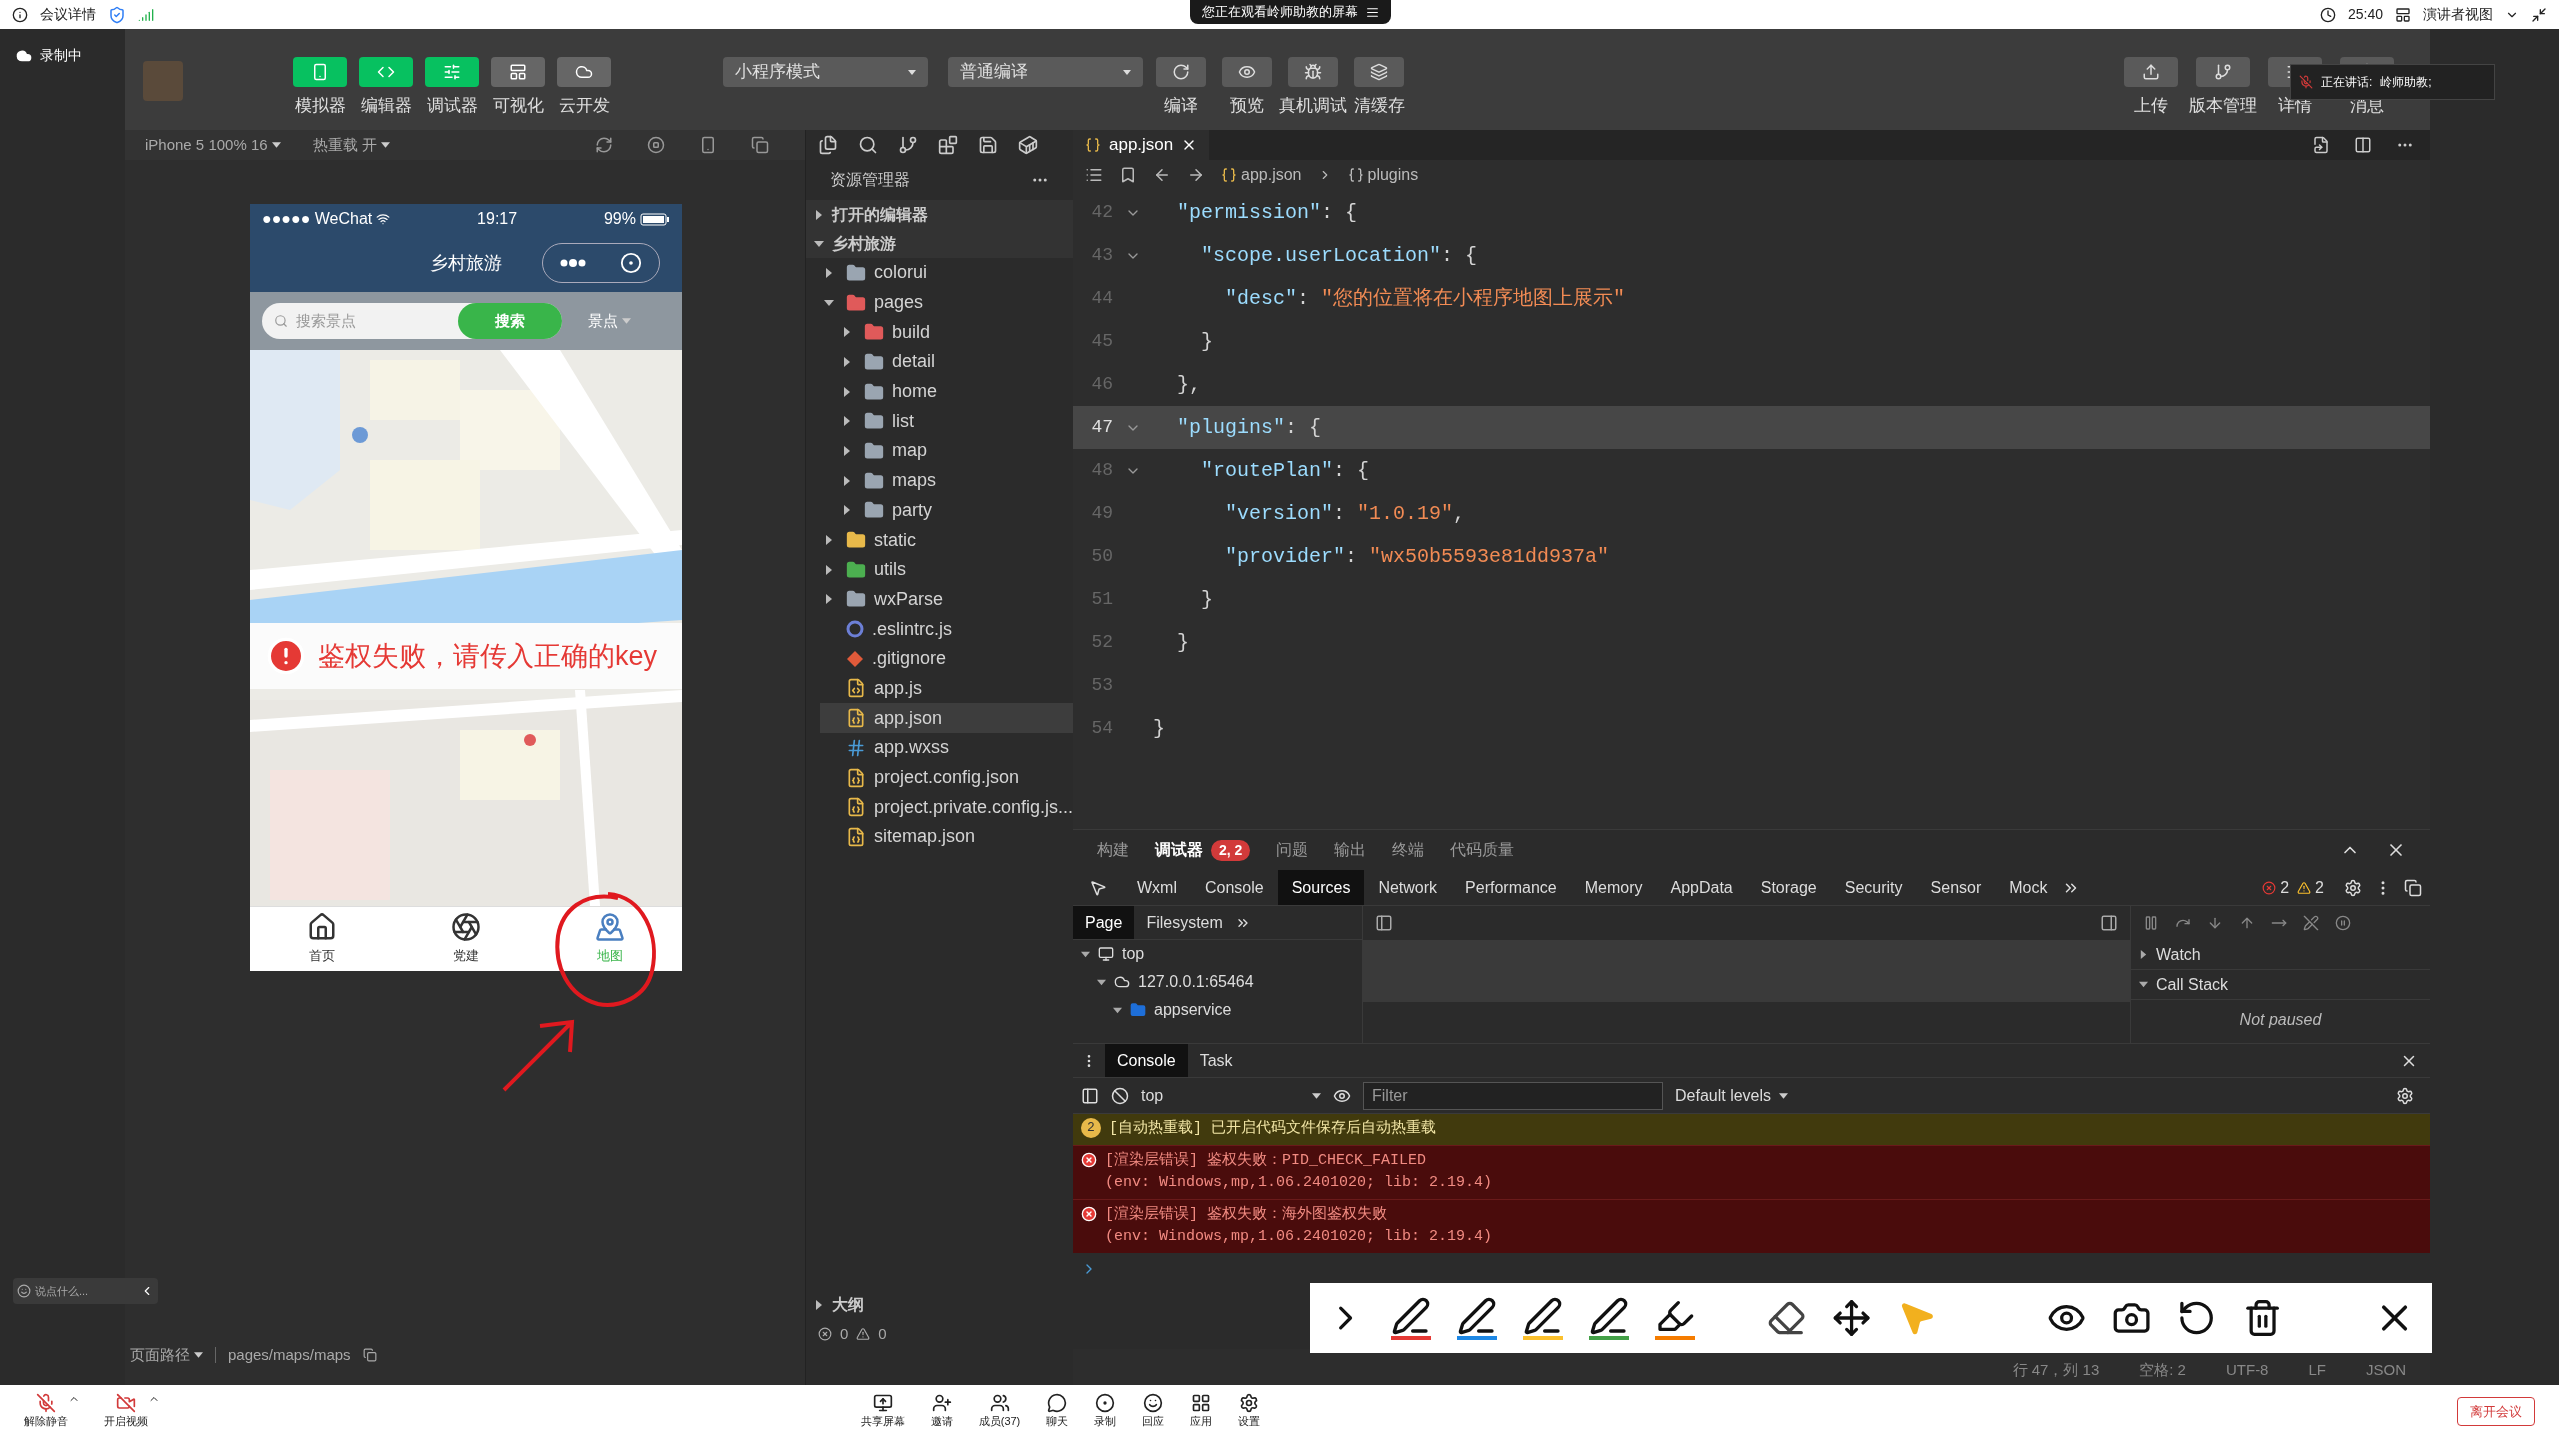  I want to click on move-icon, so click(1851, 1318).